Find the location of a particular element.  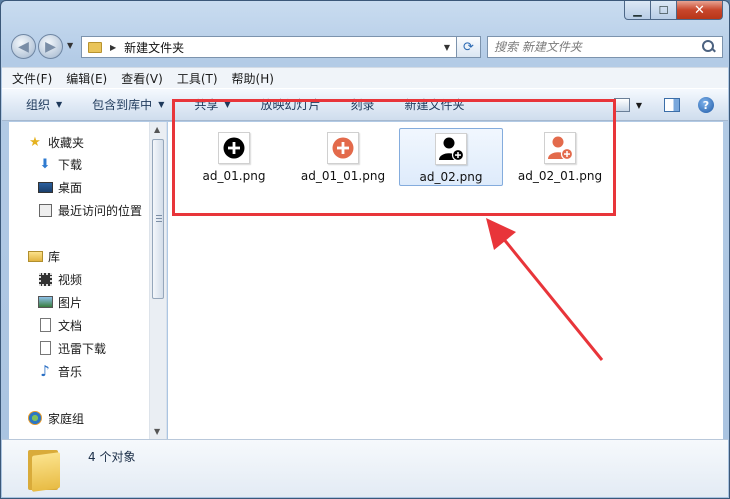

arrow-left-icon: ◀ is located at coordinates (23, 46).